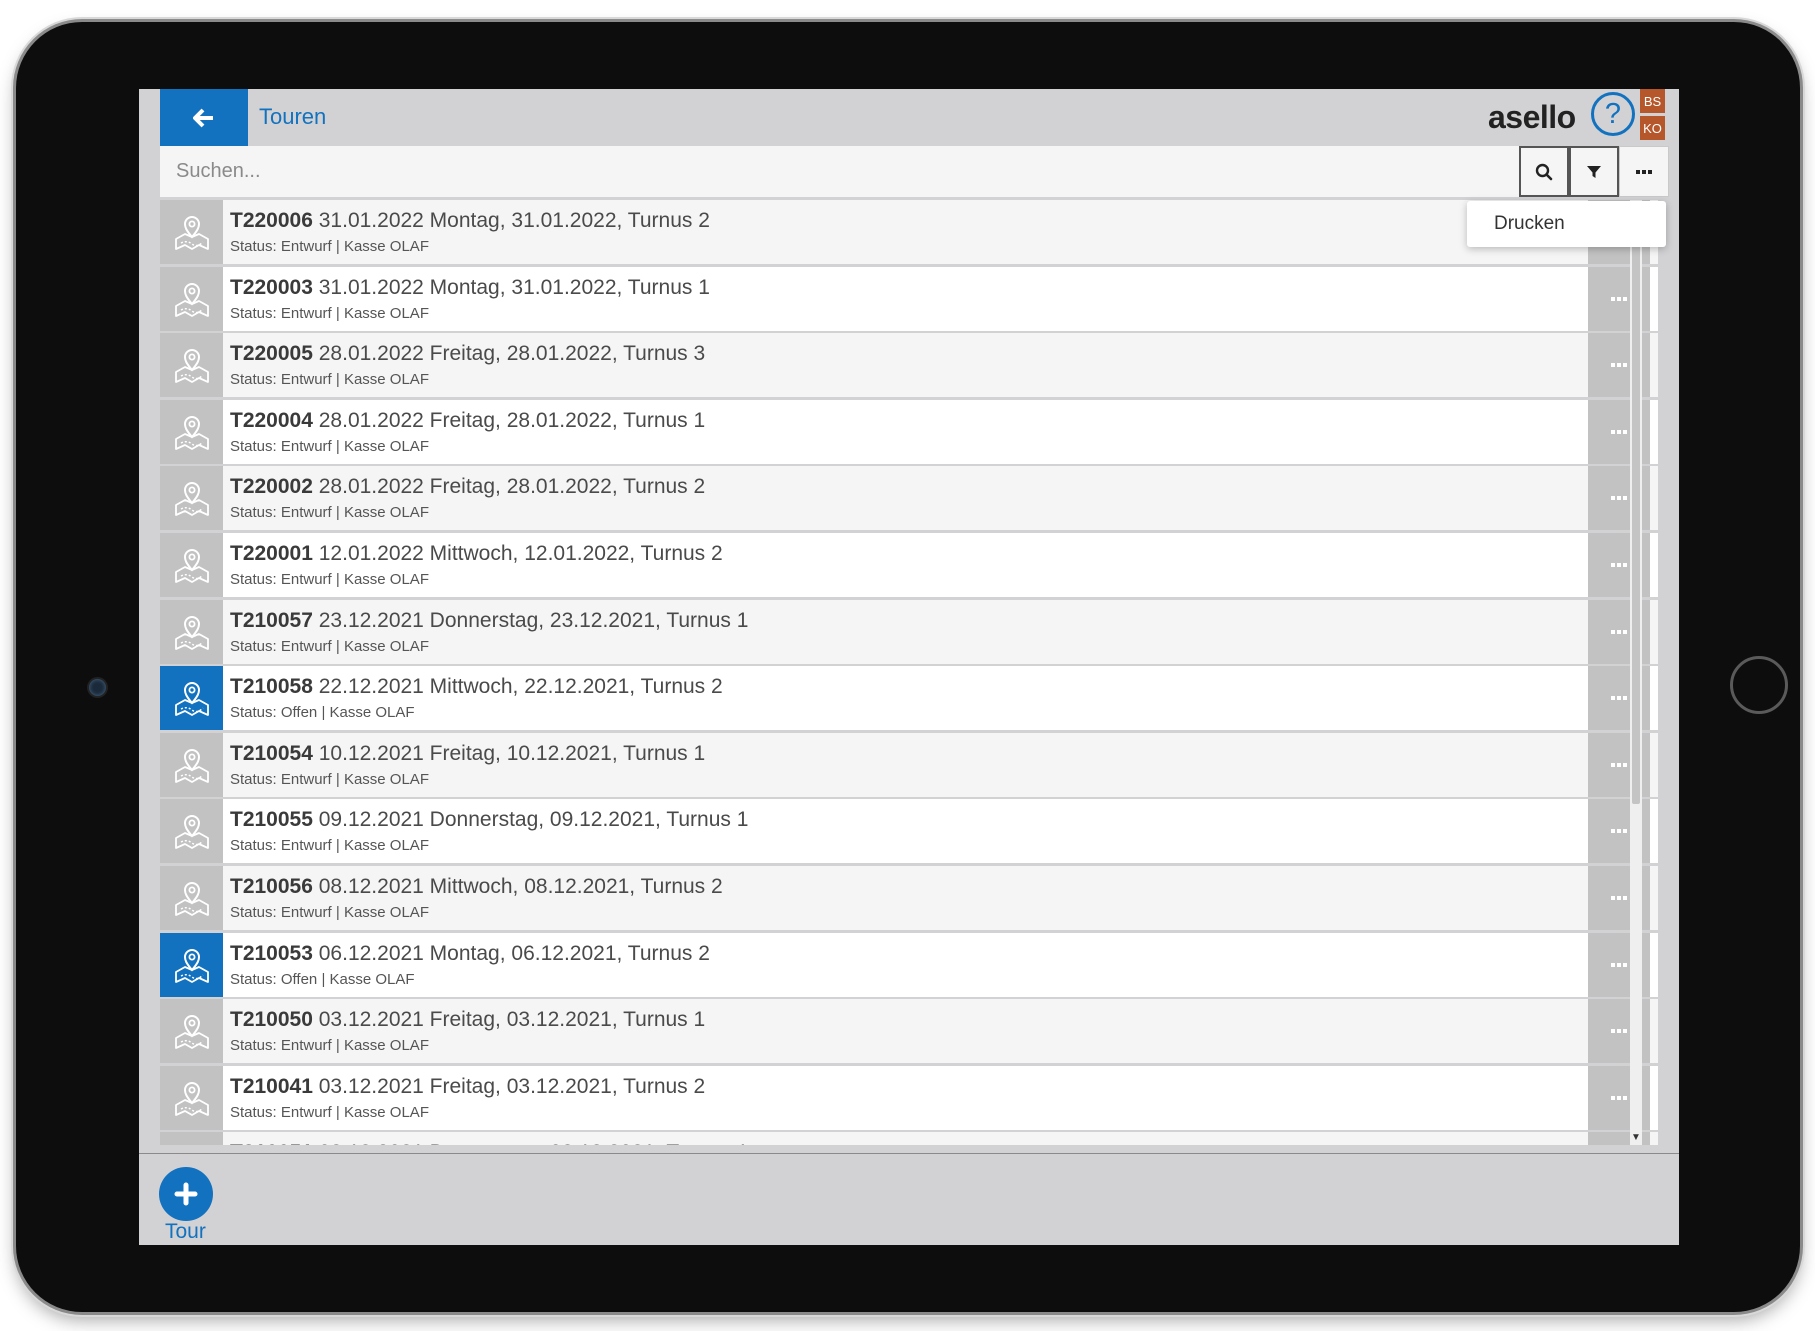 The height and width of the screenshot is (1331, 1815). I want to click on user-badge-bs: BS, so click(1652, 101).